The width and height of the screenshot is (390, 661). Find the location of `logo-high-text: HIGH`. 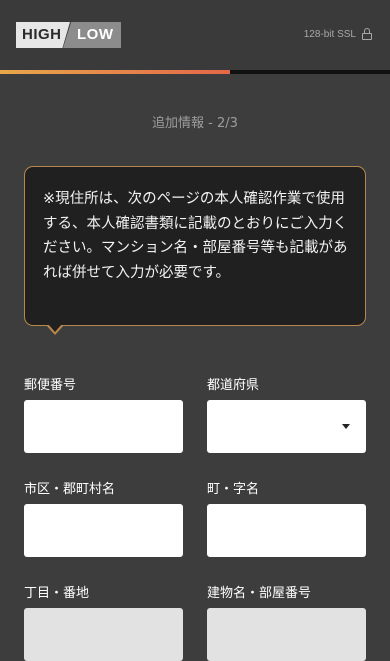

logo-high-text: HIGH is located at coordinates (43, 35).